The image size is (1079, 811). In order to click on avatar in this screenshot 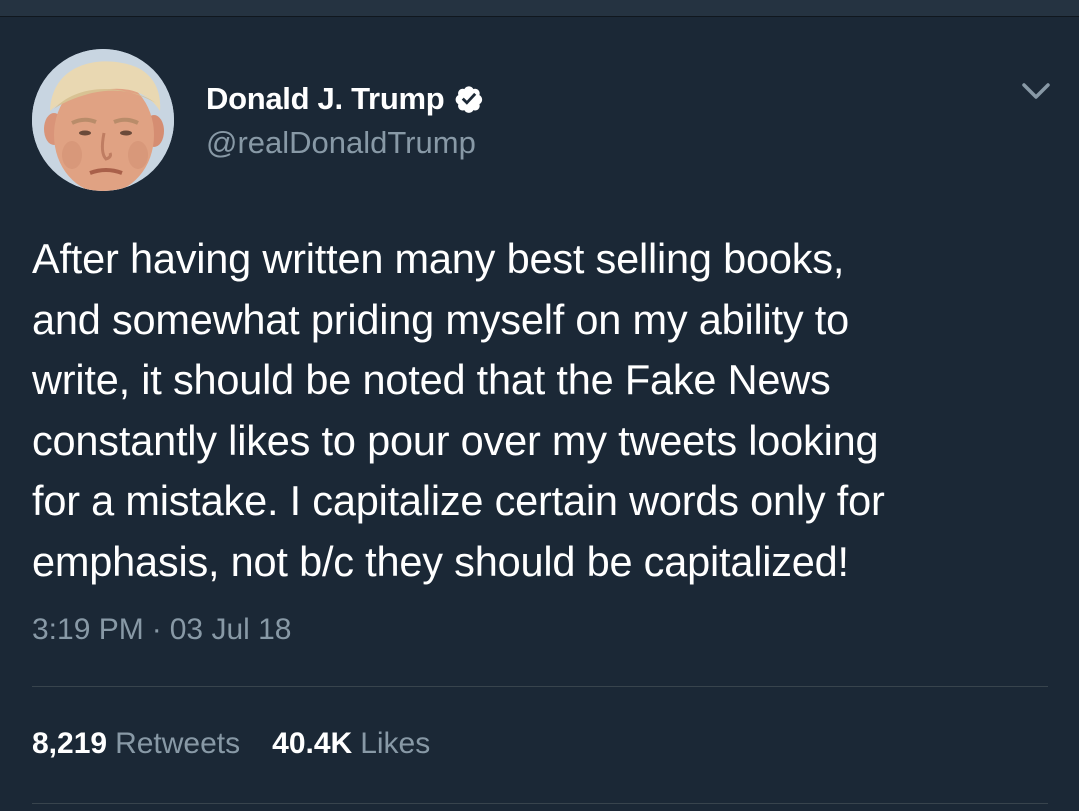, I will do `click(103, 120)`.